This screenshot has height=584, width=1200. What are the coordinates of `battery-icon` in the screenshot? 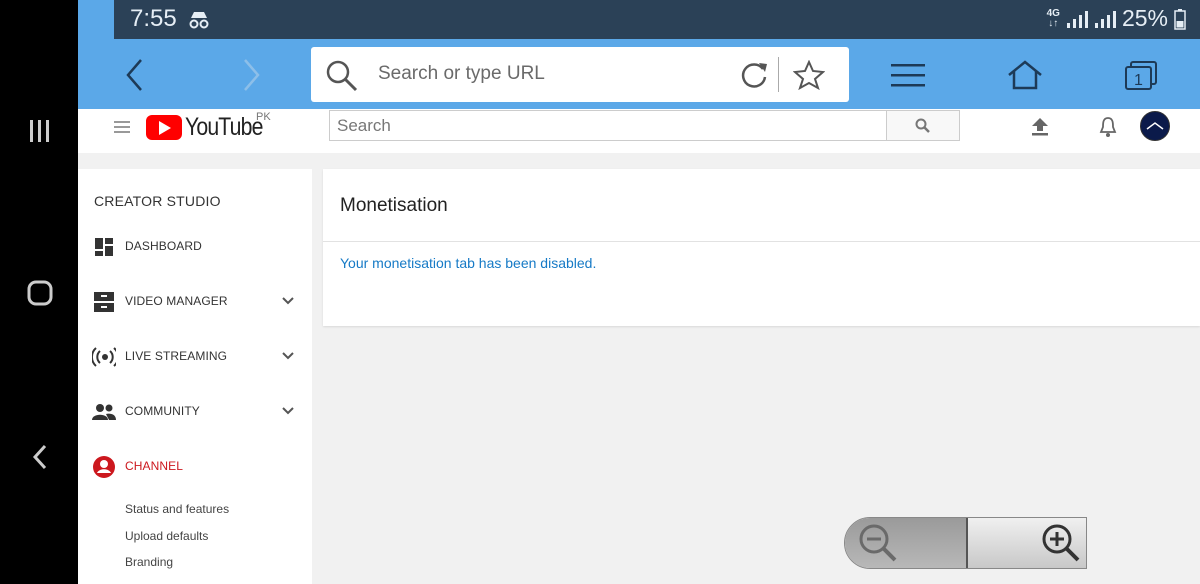 It's located at (1180, 19).